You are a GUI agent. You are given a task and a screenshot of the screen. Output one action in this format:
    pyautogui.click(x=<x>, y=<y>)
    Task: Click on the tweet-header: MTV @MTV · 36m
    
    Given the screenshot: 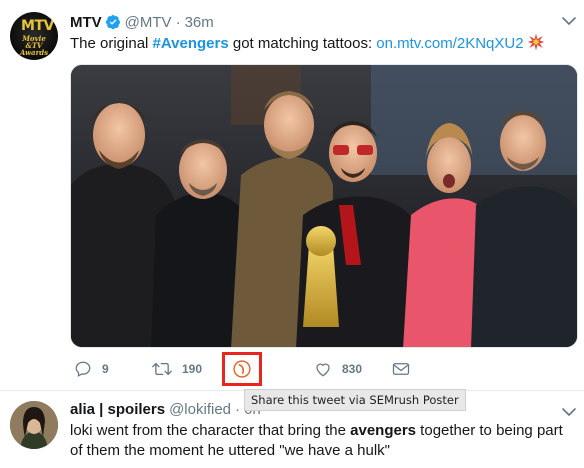 What is the action you would take?
    pyautogui.click(x=142, y=22)
    